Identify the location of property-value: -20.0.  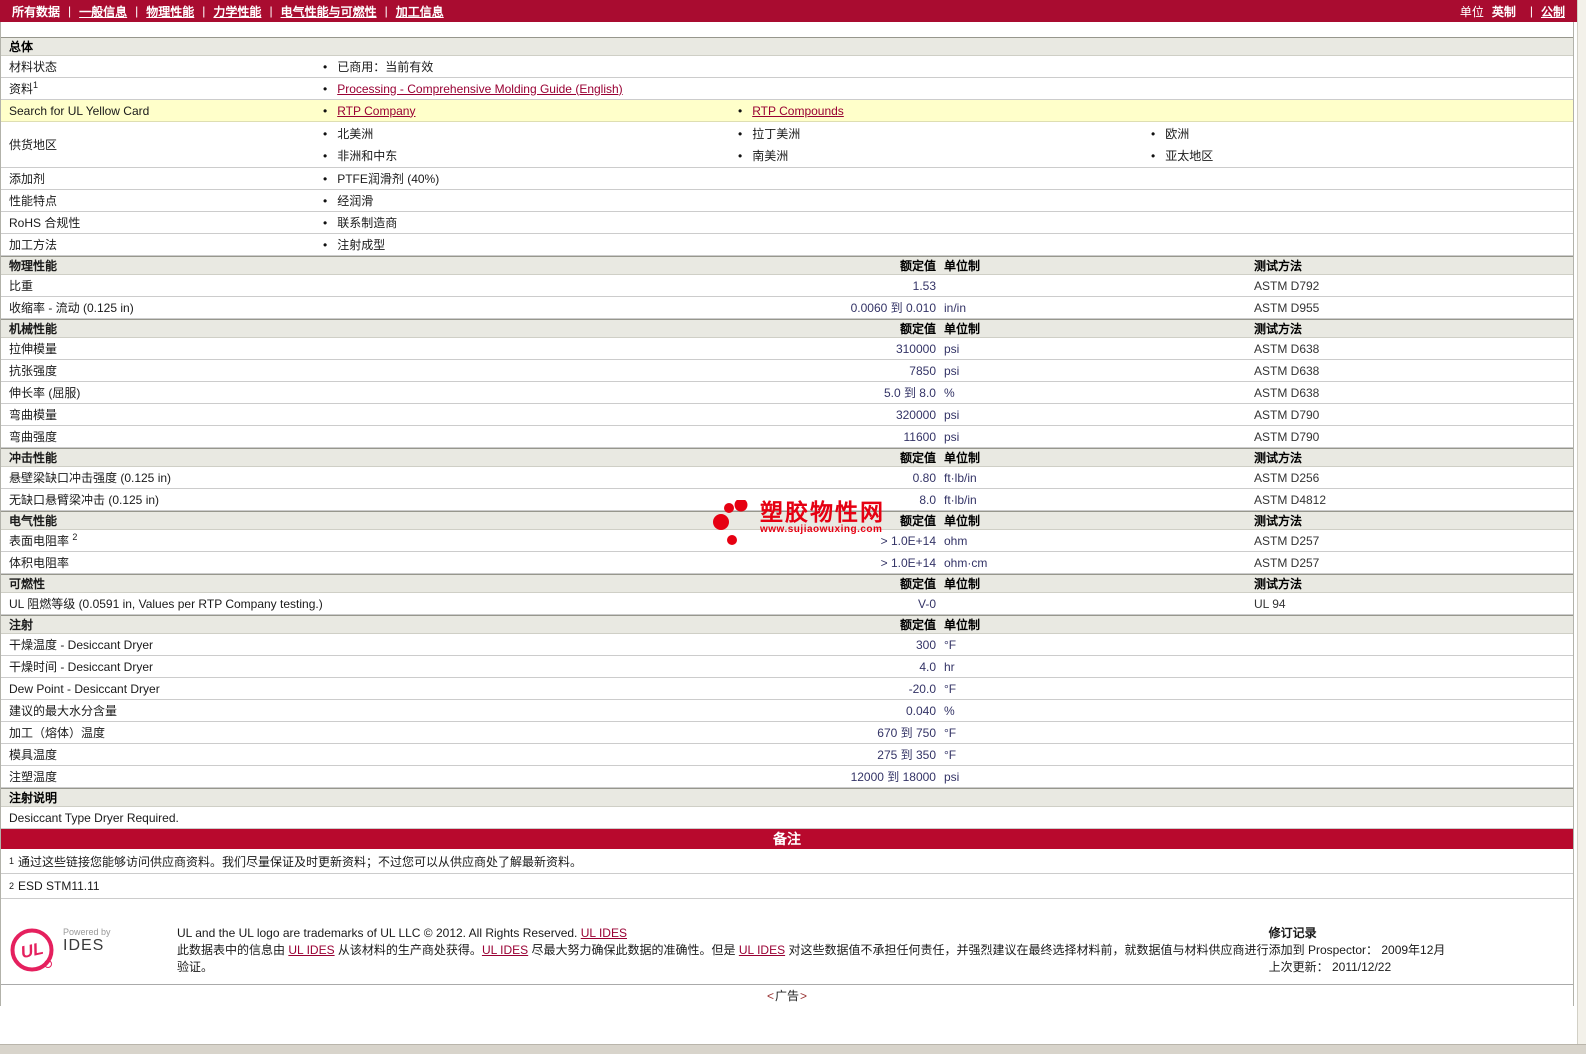
(922, 688).